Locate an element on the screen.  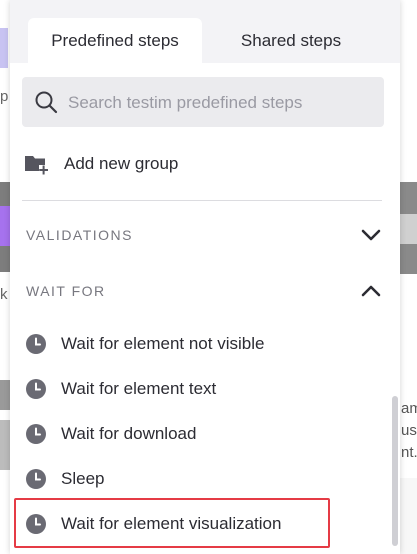
step-item-label: Sleep is located at coordinates (83, 478).